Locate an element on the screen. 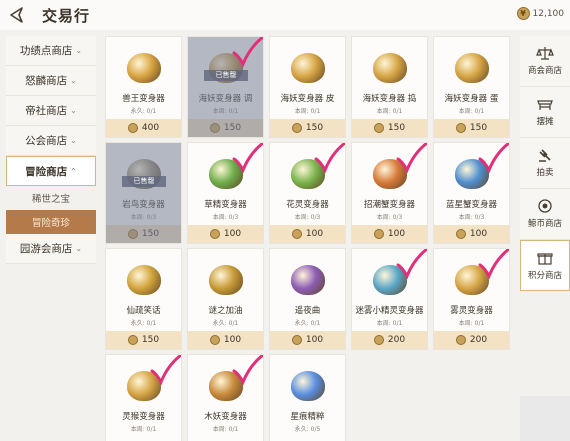 The height and width of the screenshot is (441, 570). item-price: 400 is located at coordinates (143, 128).